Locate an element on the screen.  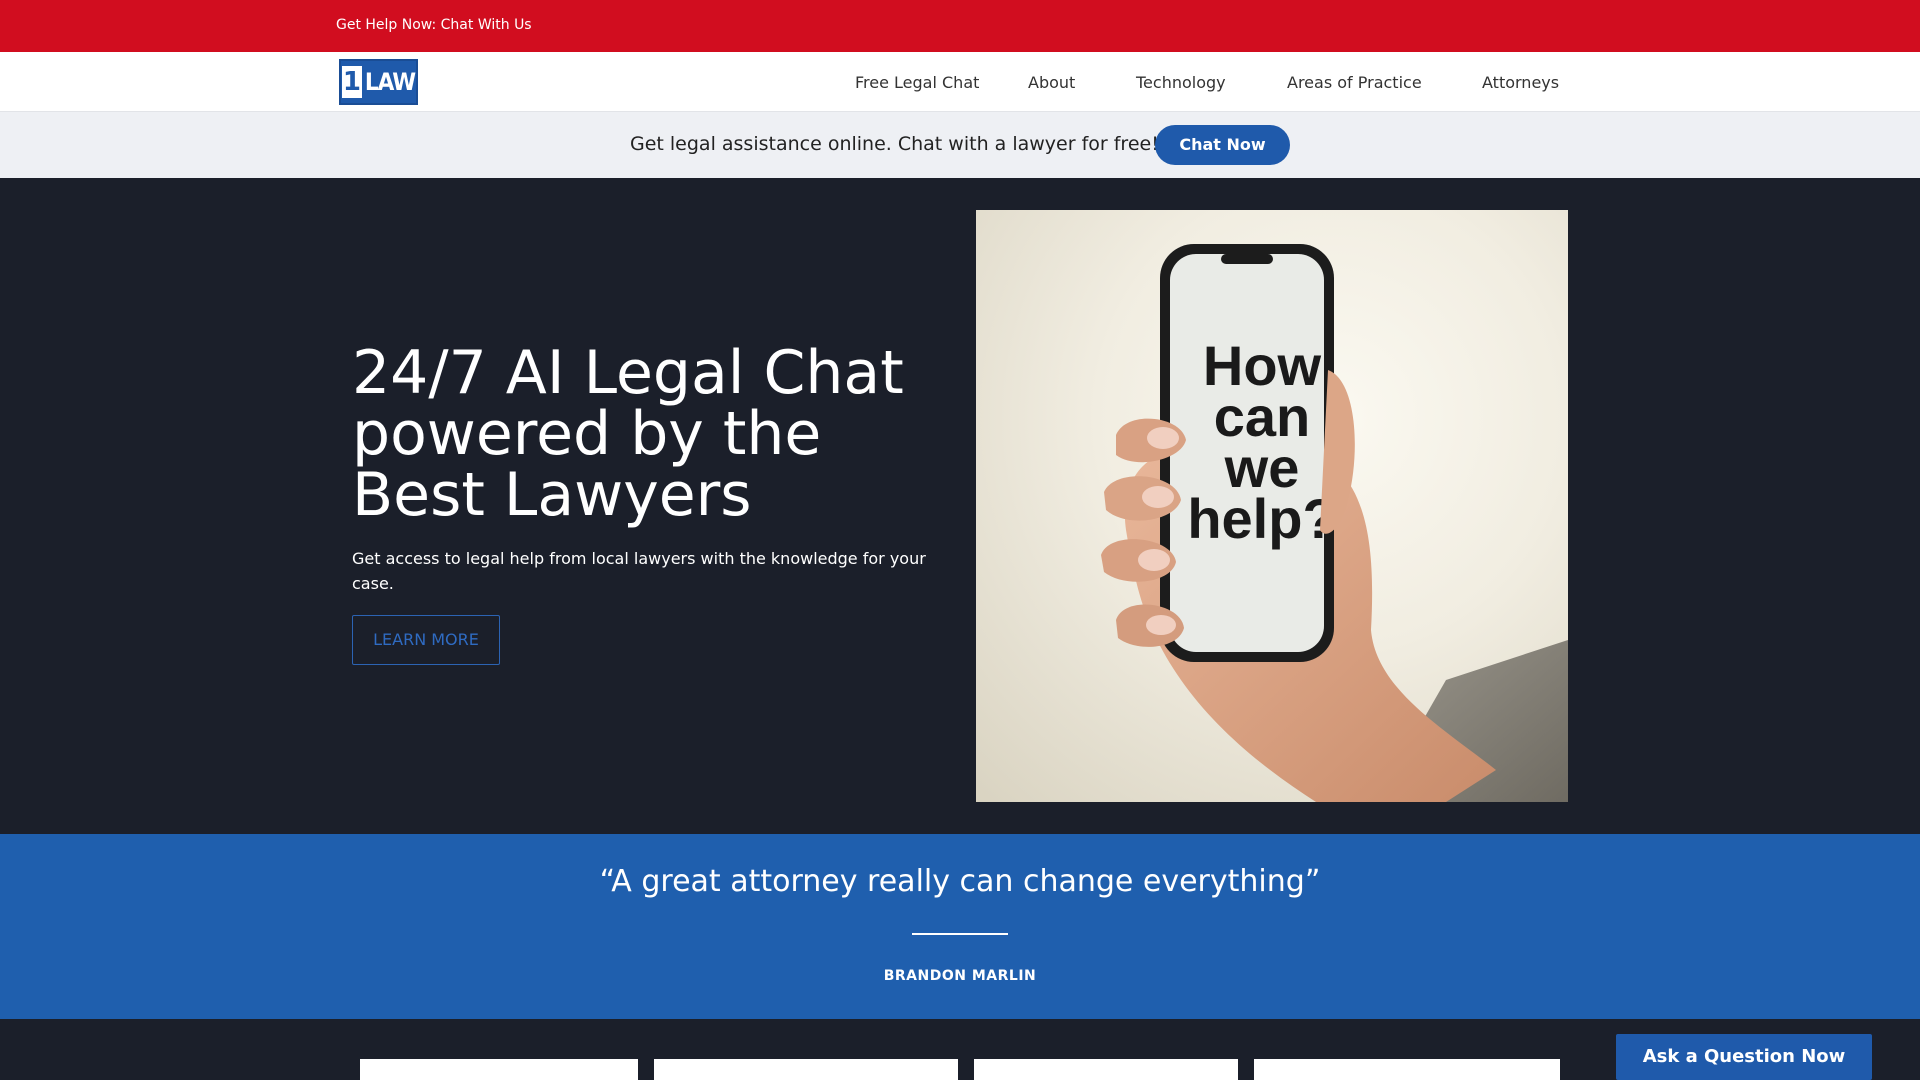
chat-now-button: Chat Now is located at coordinates (1222, 145).